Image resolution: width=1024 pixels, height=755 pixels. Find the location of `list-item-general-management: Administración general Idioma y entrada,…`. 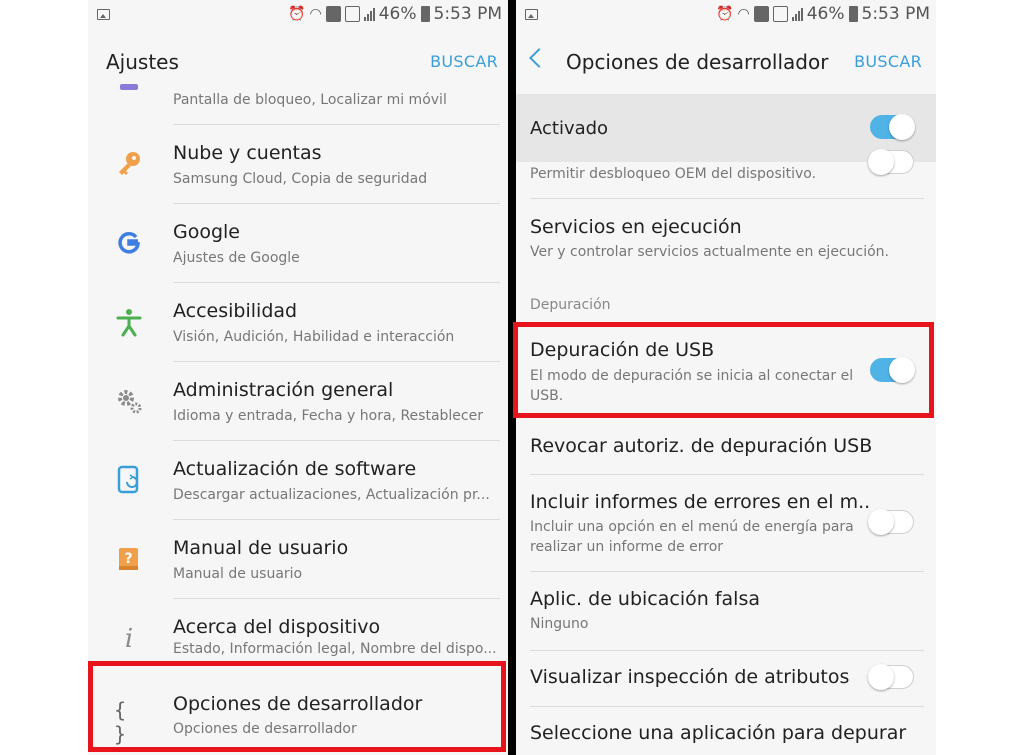

list-item-general-management: Administración general Idioma y entrada,… is located at coordinates (298, 401).